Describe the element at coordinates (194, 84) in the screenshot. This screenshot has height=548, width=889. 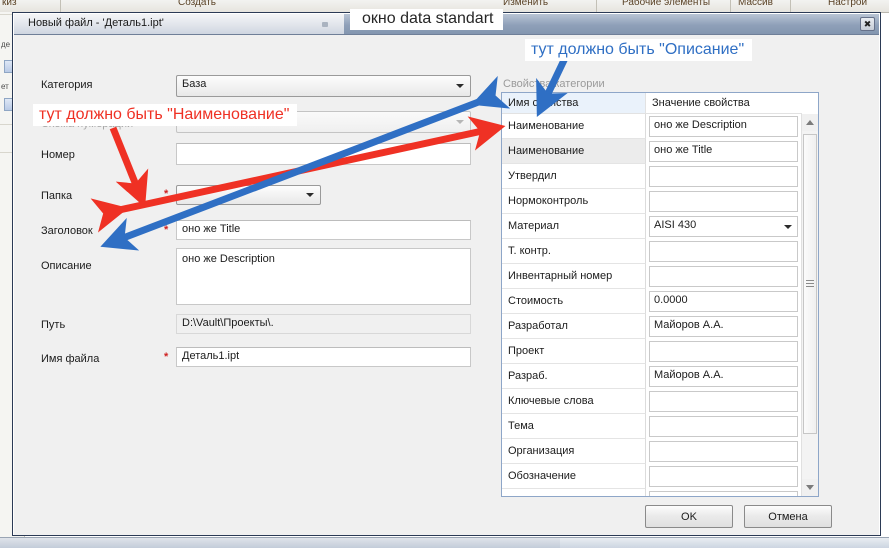
I see `field-kategoriya-value: База` at that location.